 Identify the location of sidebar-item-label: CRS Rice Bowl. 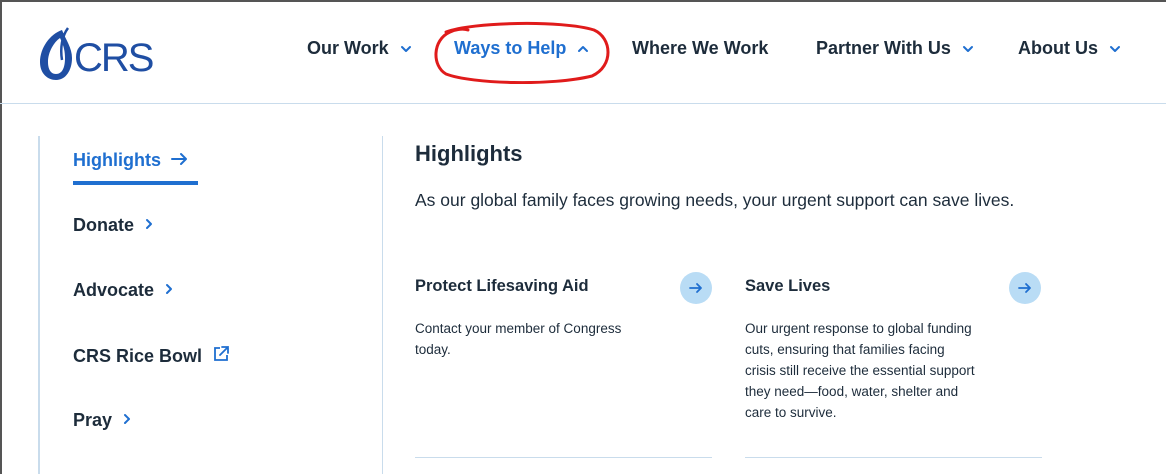
(138, 356).